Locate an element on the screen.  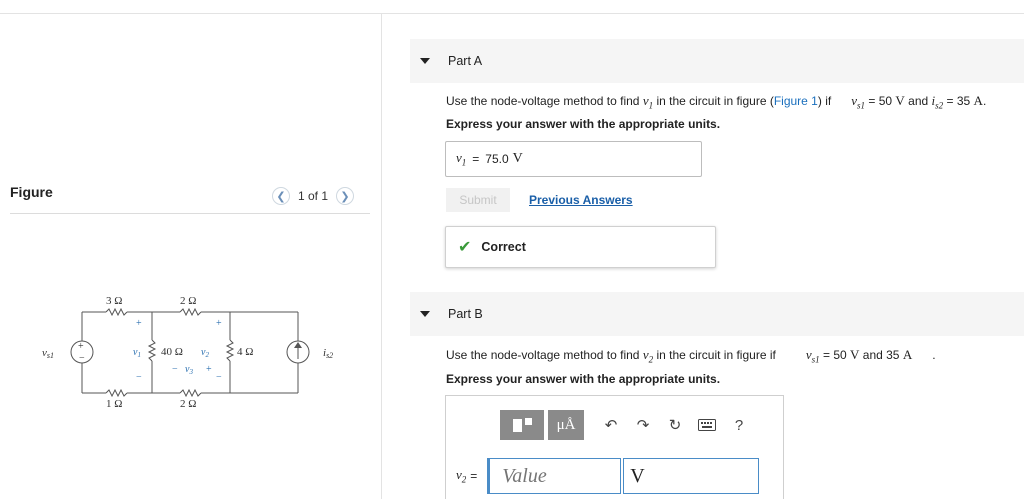
v1-minus: − is located at coordinates (139, 377).